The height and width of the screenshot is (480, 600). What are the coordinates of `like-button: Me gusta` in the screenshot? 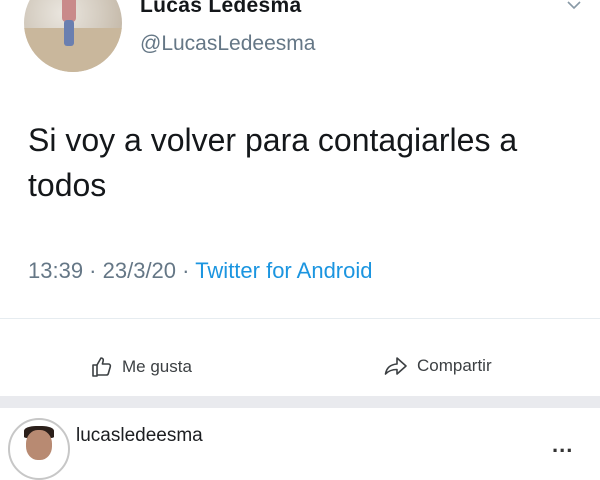 It's located at (141, 367).